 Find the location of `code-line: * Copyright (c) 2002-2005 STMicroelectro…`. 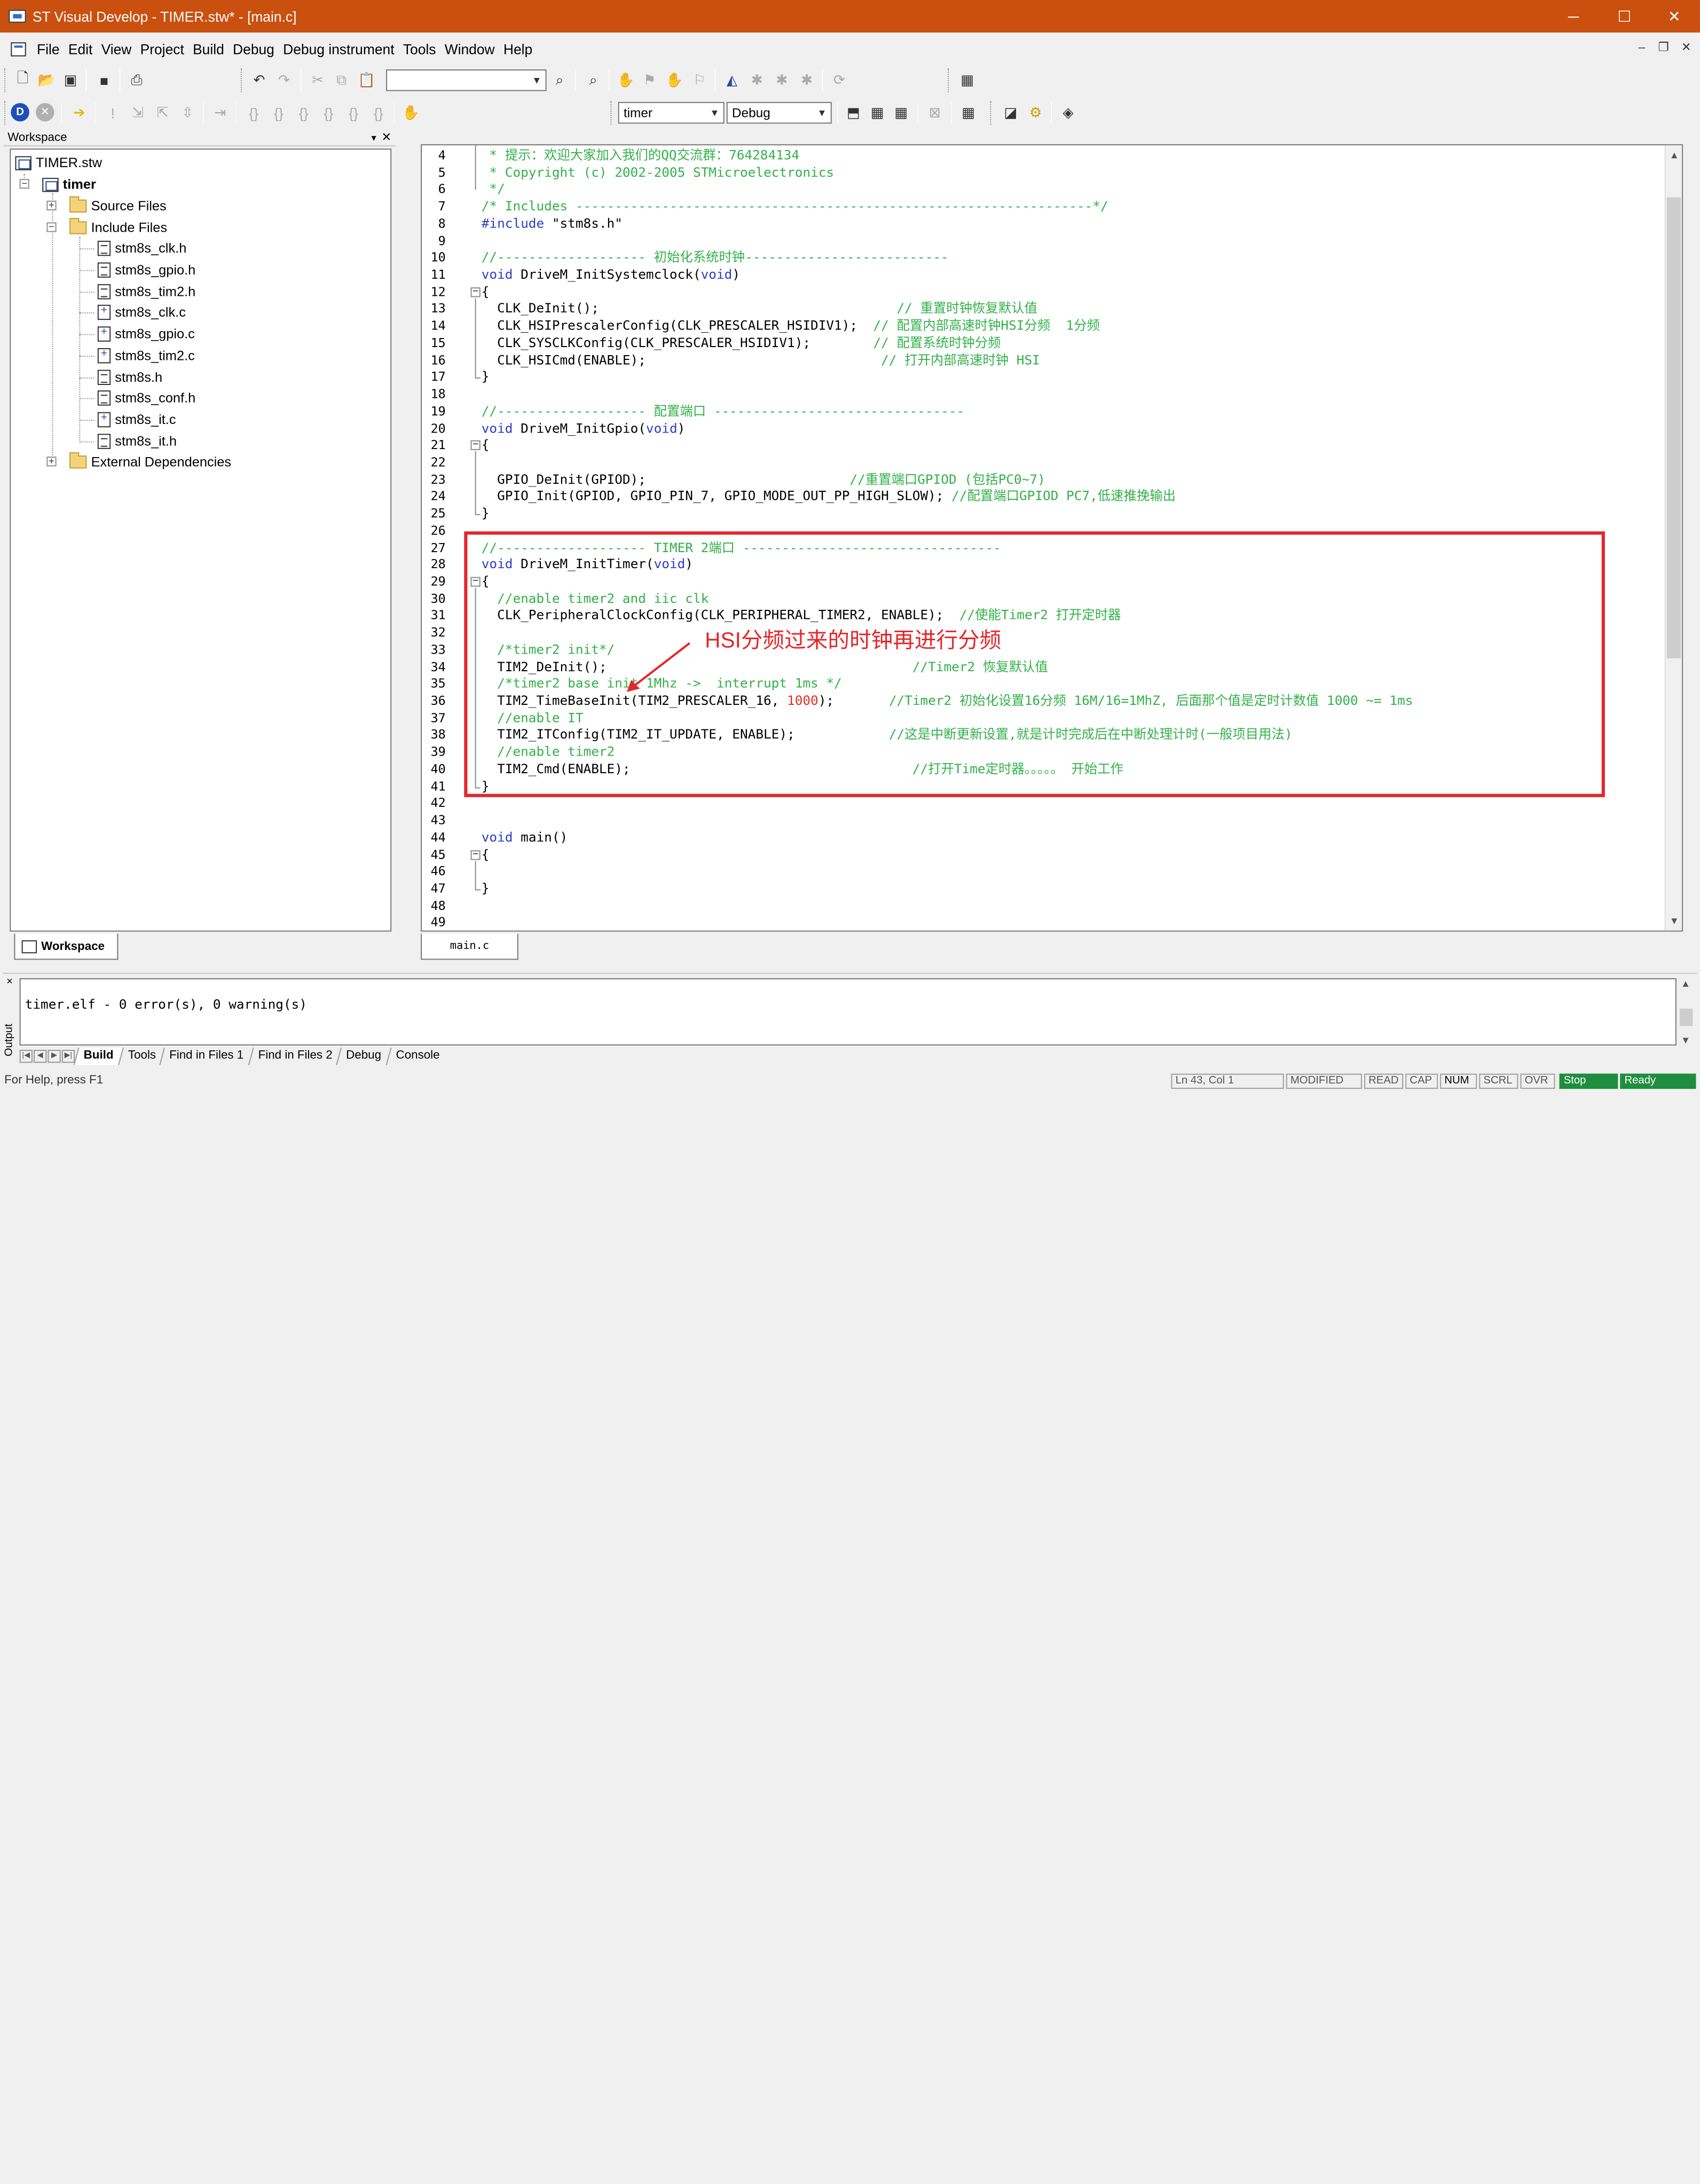

code-line: * Copyright (c) 2002-2005 STMicroelectro… is located at coordinates (658, 172).